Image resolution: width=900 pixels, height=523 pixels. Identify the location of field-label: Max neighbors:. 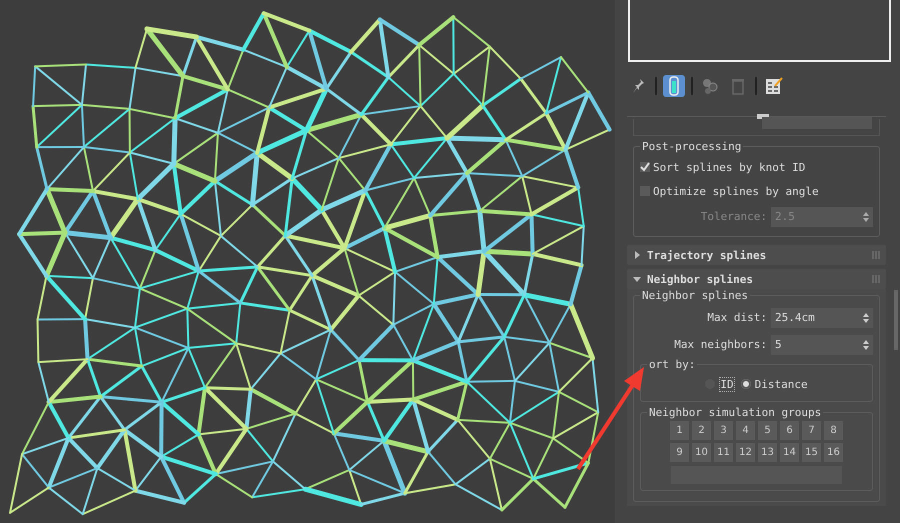
(720, 344).